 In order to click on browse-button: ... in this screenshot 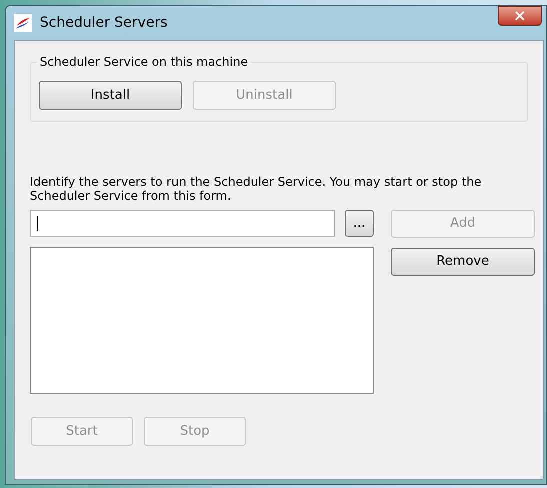, I will do `click(359, 223)`.